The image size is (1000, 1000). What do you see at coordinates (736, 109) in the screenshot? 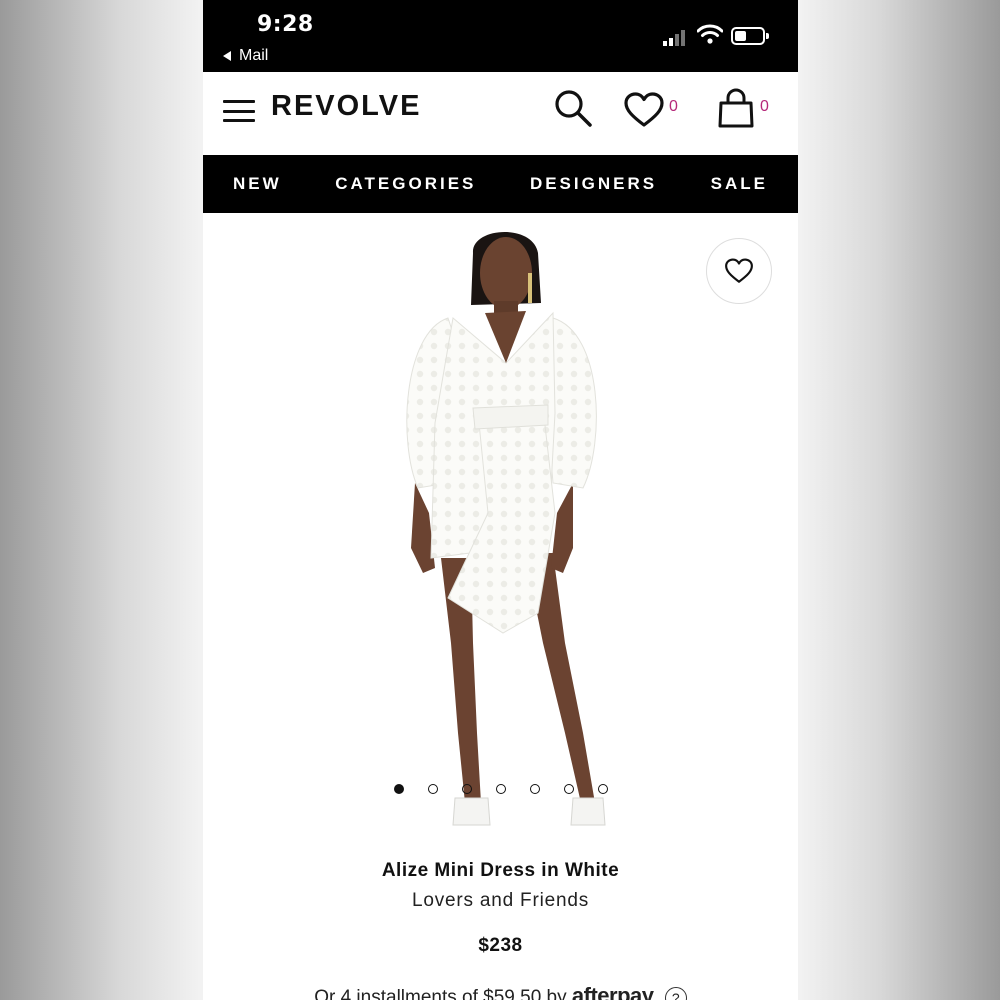
I see `shopping-bag-icon` at bounding box center [736, 109].